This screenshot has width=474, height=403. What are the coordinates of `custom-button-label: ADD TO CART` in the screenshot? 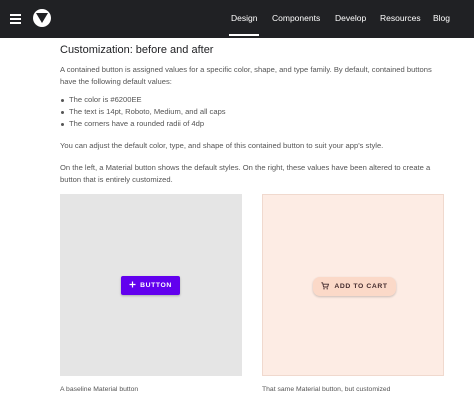 It's located at (361, 286).